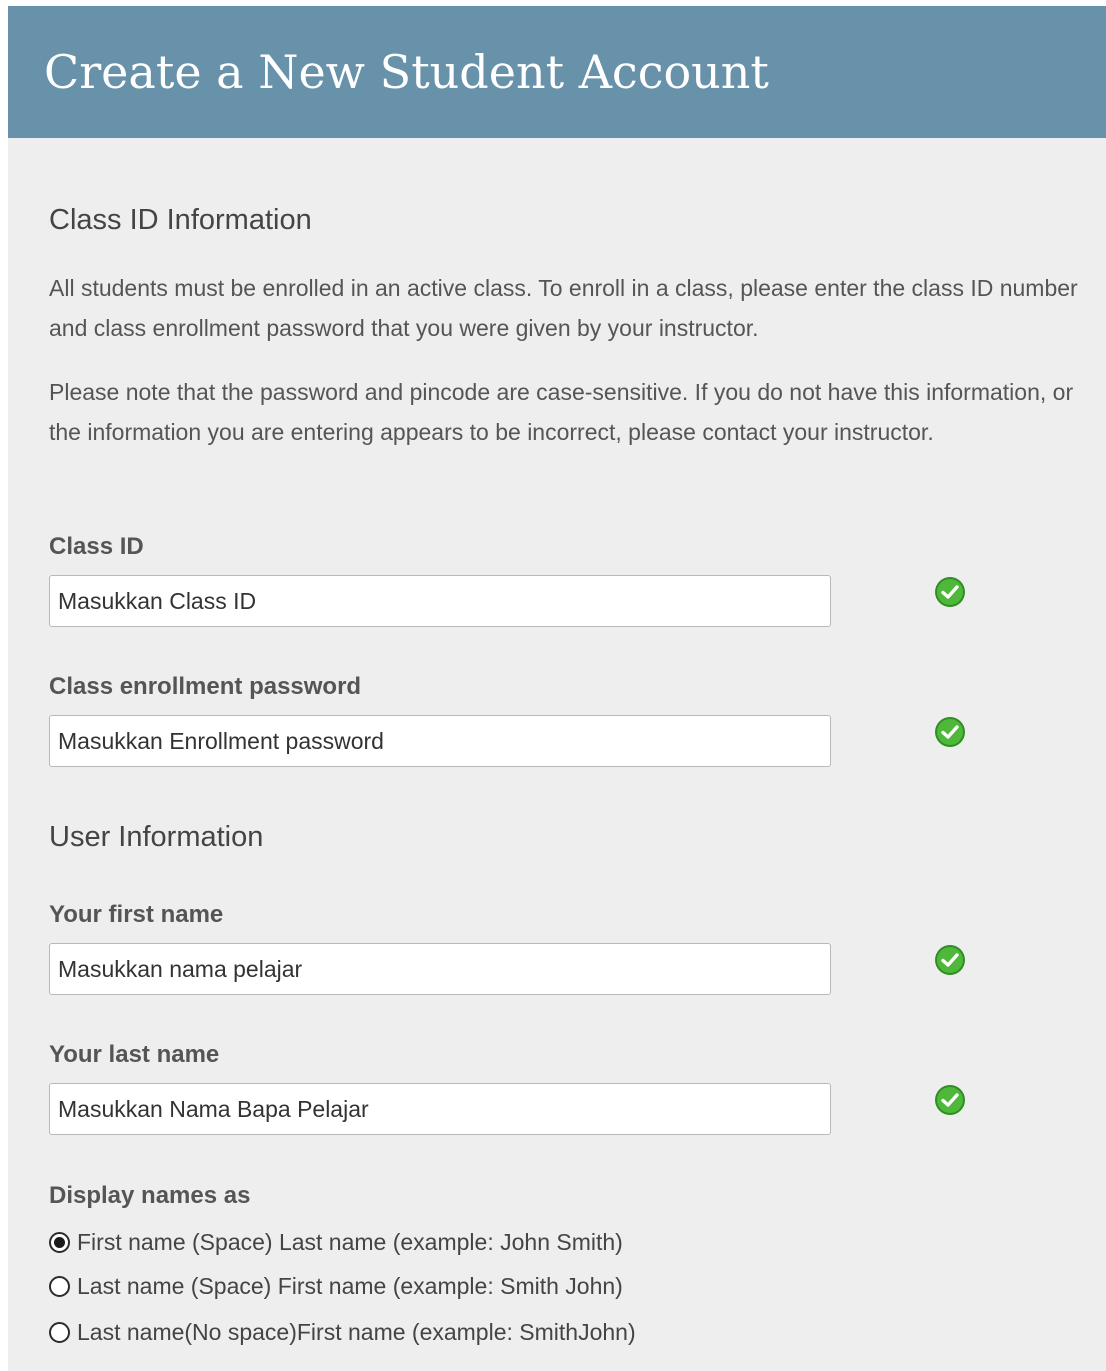  I want to click on class-id-label: Class ID, so click(96, 546).